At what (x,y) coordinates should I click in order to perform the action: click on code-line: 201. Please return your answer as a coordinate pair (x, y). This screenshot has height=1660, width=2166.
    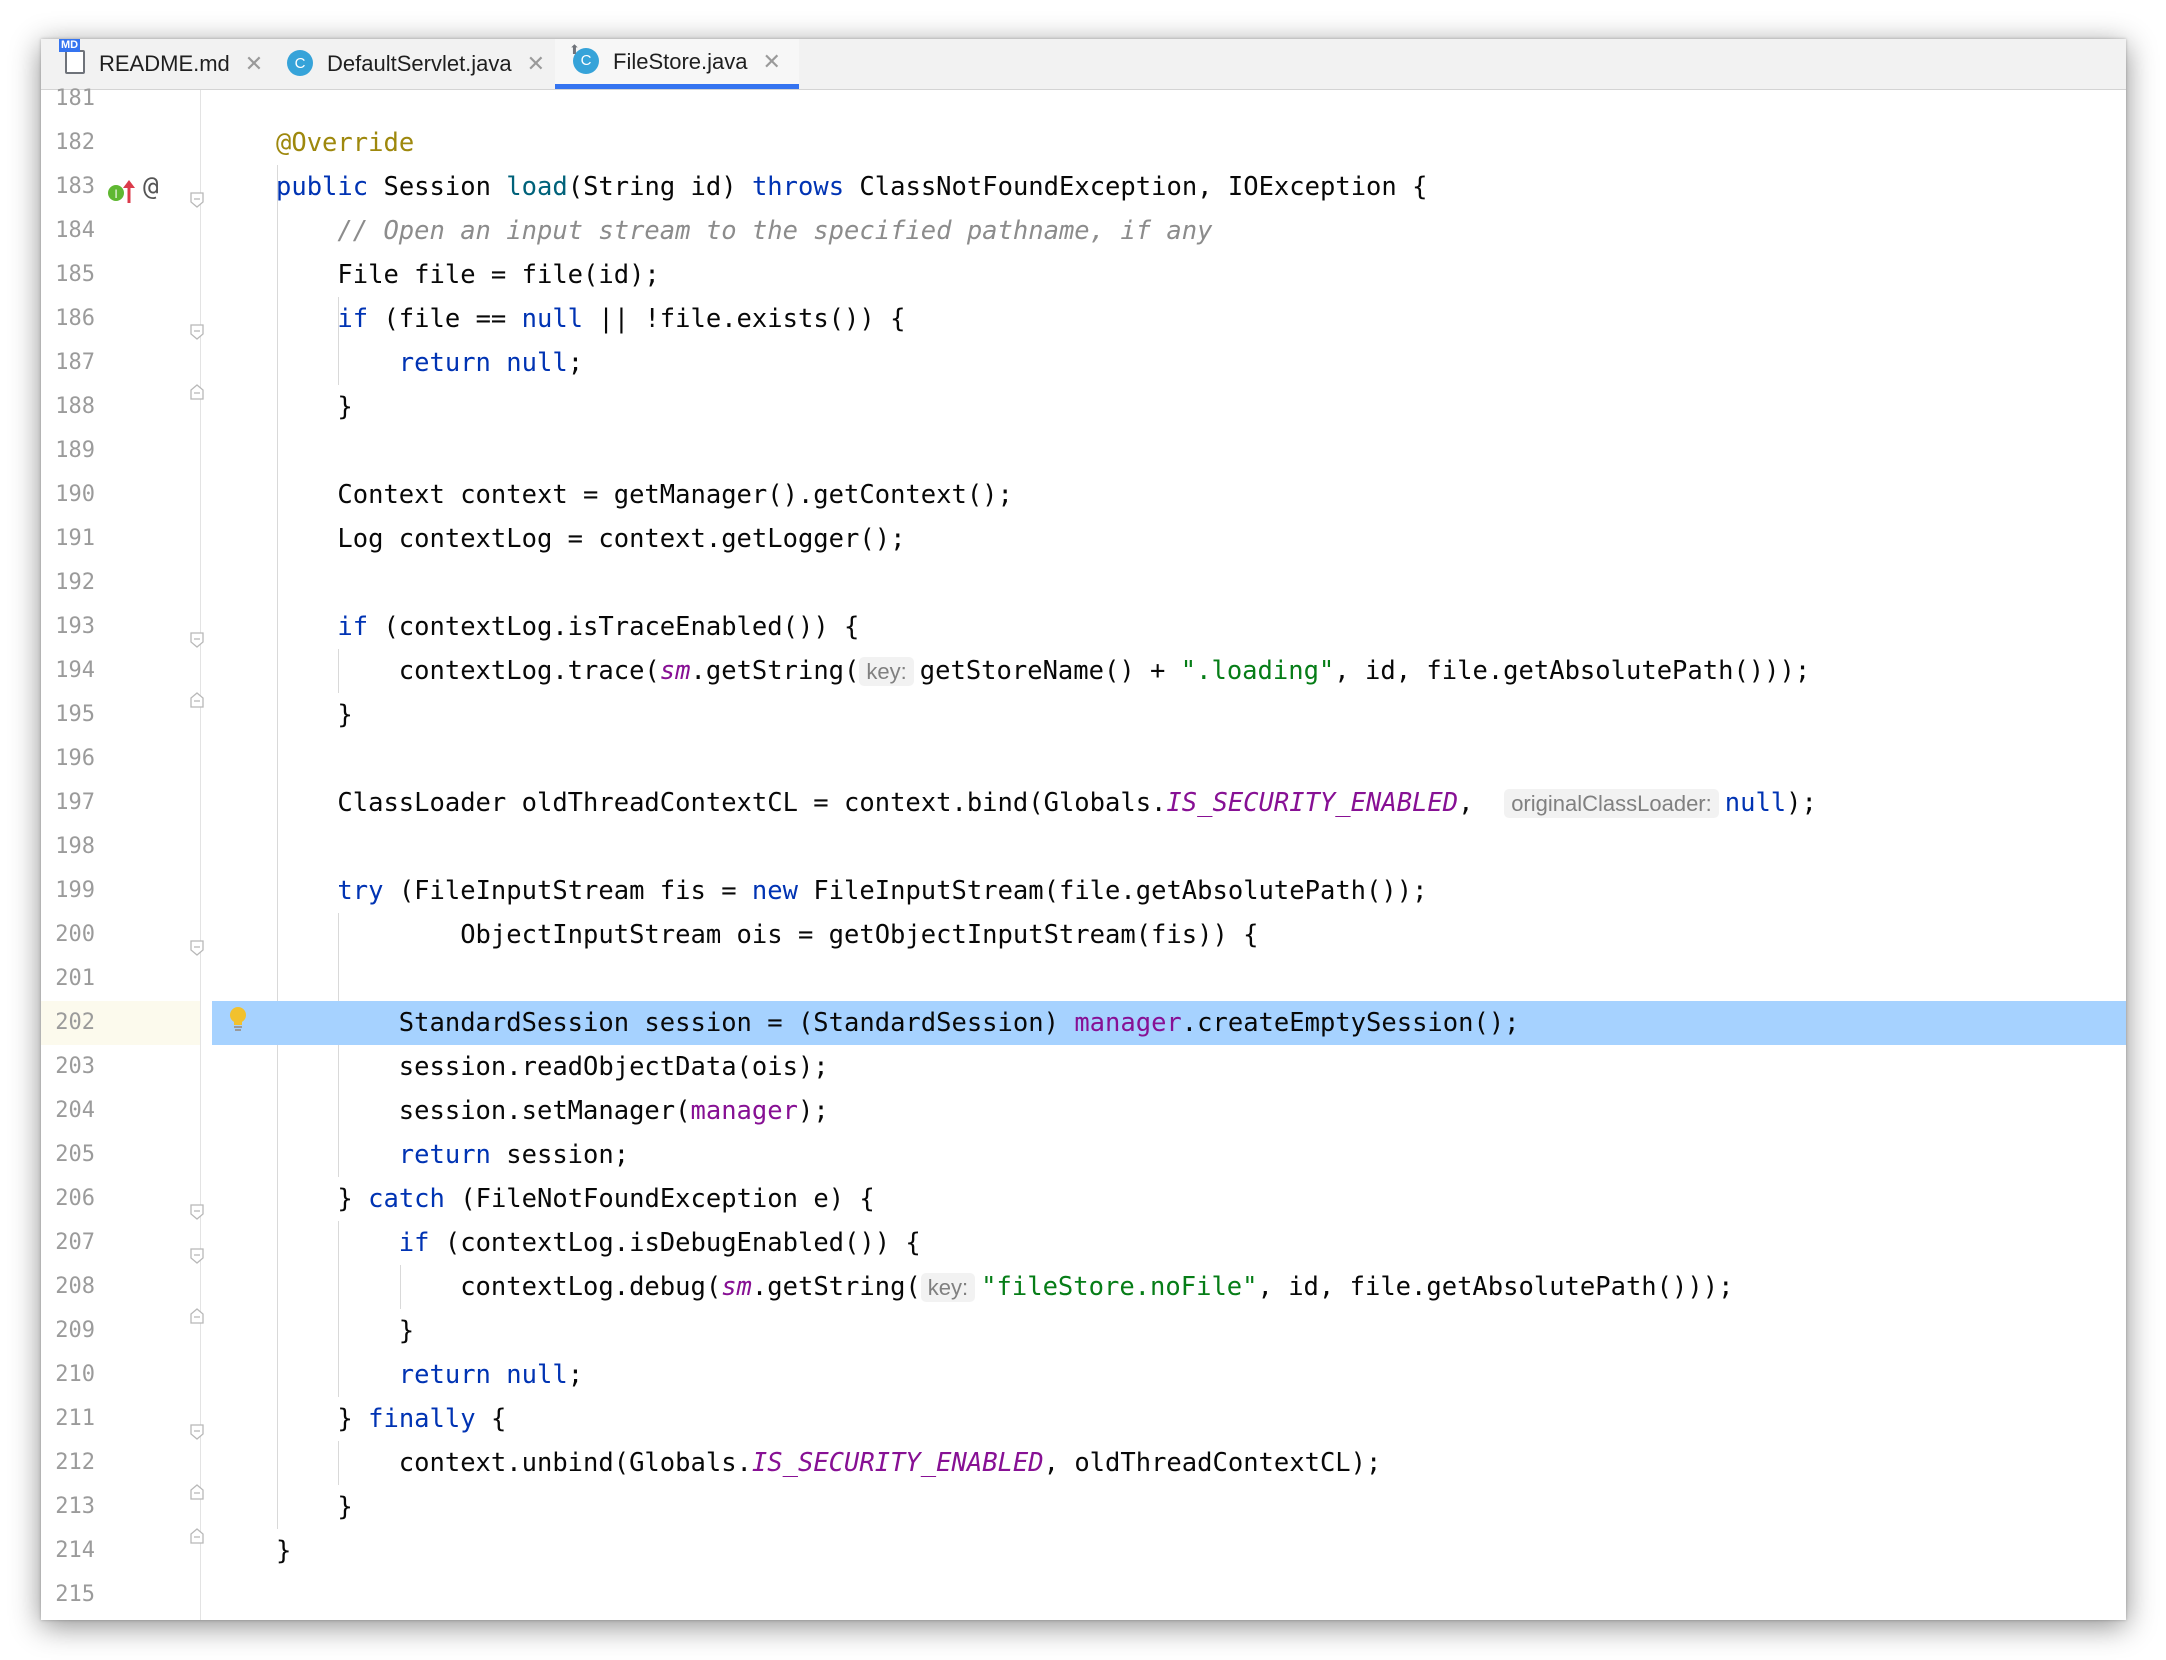
    Looking at the image, I should click on (1083, 979).